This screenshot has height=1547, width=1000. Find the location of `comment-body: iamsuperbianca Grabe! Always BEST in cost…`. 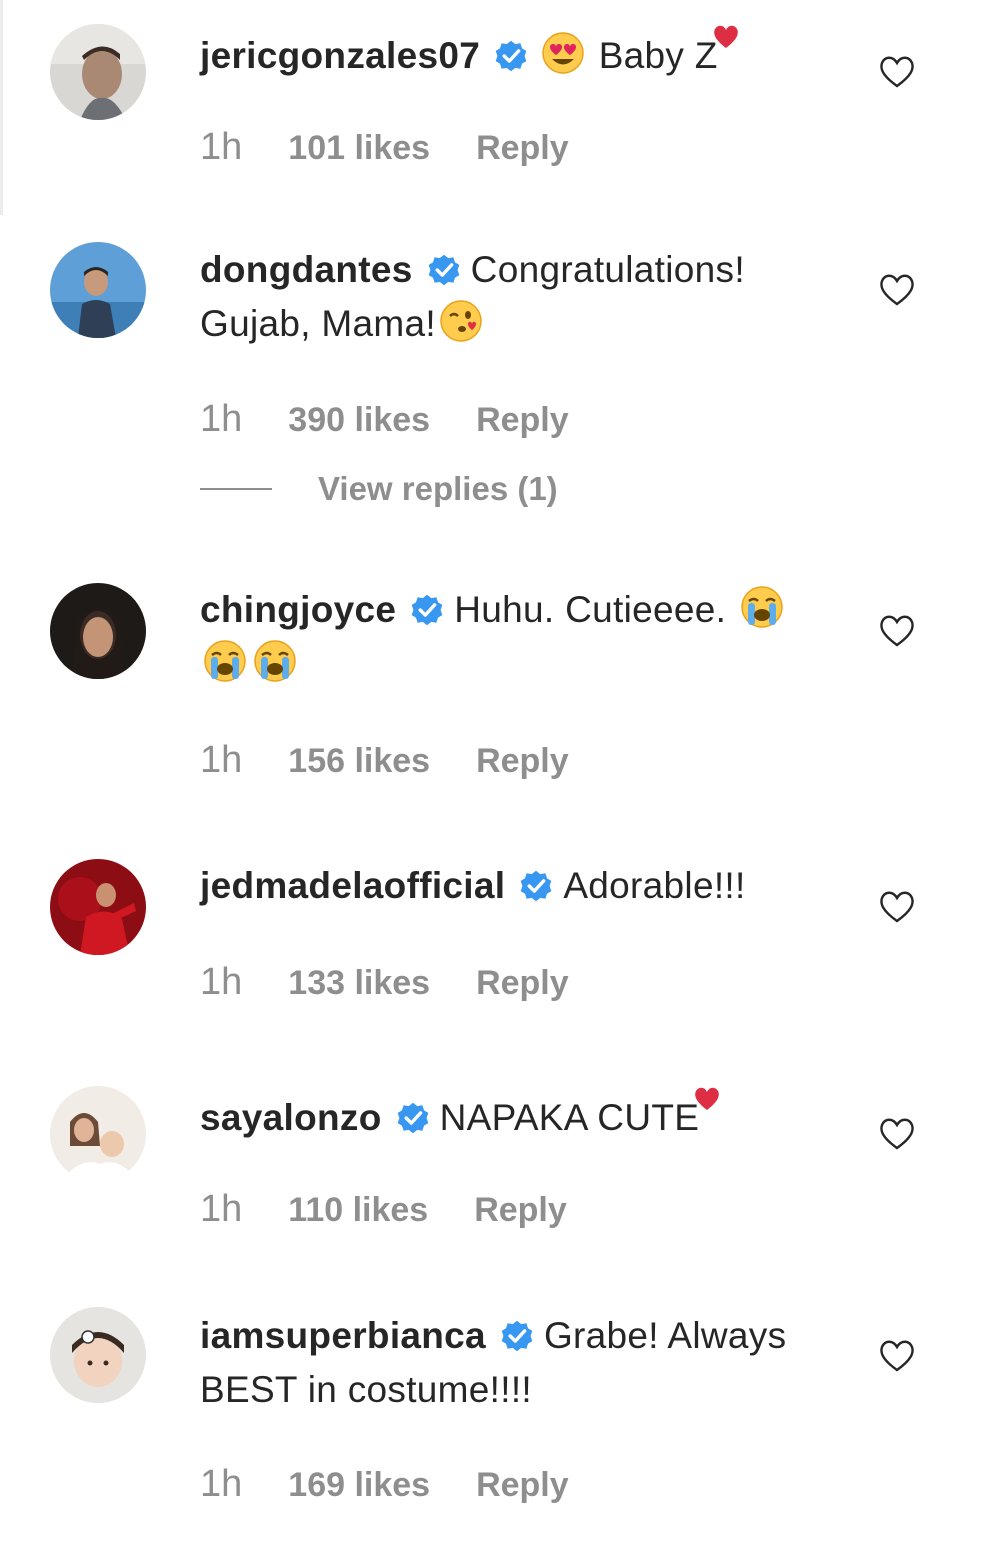

comment-body: iamsuperbianca Grabe! Always BEST in cost… is located at coordinates (525, 1363).